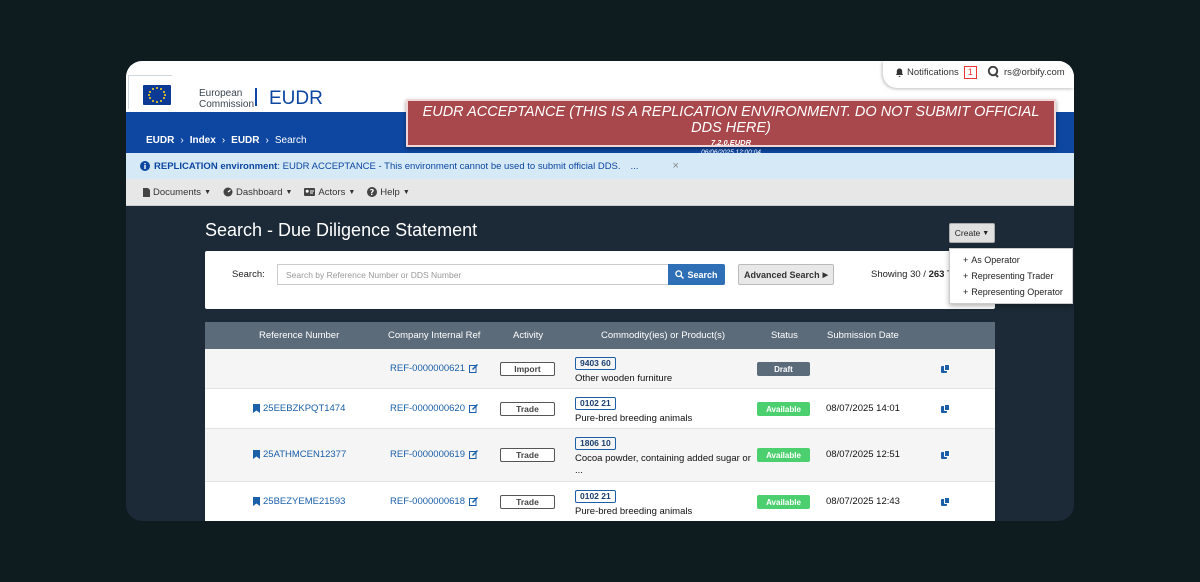 This screenshot has width=1200, height=582. Describe the element at coordinates (434, 335) in the screenshot. I see `col-company-internal-ref: Company Internal Ref` at that location.